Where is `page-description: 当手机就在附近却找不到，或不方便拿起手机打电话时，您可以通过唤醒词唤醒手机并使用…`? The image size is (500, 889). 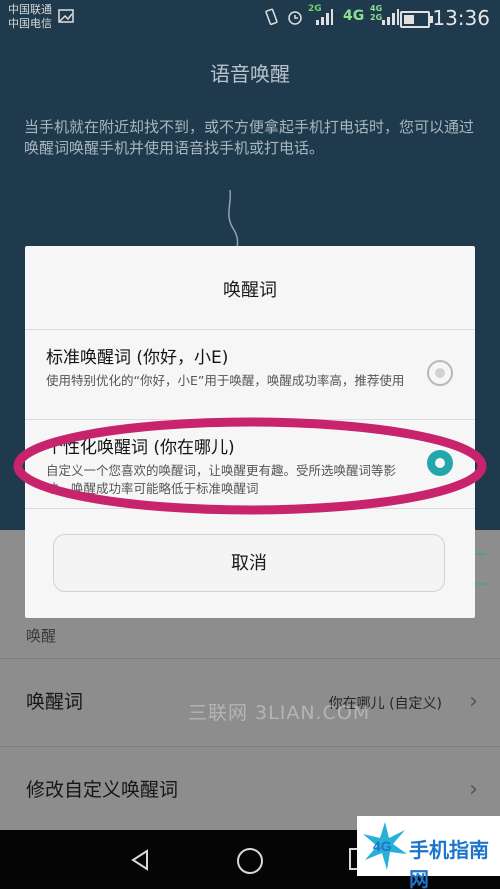 page-description: 当手机就在附近却找不到，或不方便拿起手机打电话时，您可以通过唤醒词唤醒手机并使用… is located at coordinates (249, 137).